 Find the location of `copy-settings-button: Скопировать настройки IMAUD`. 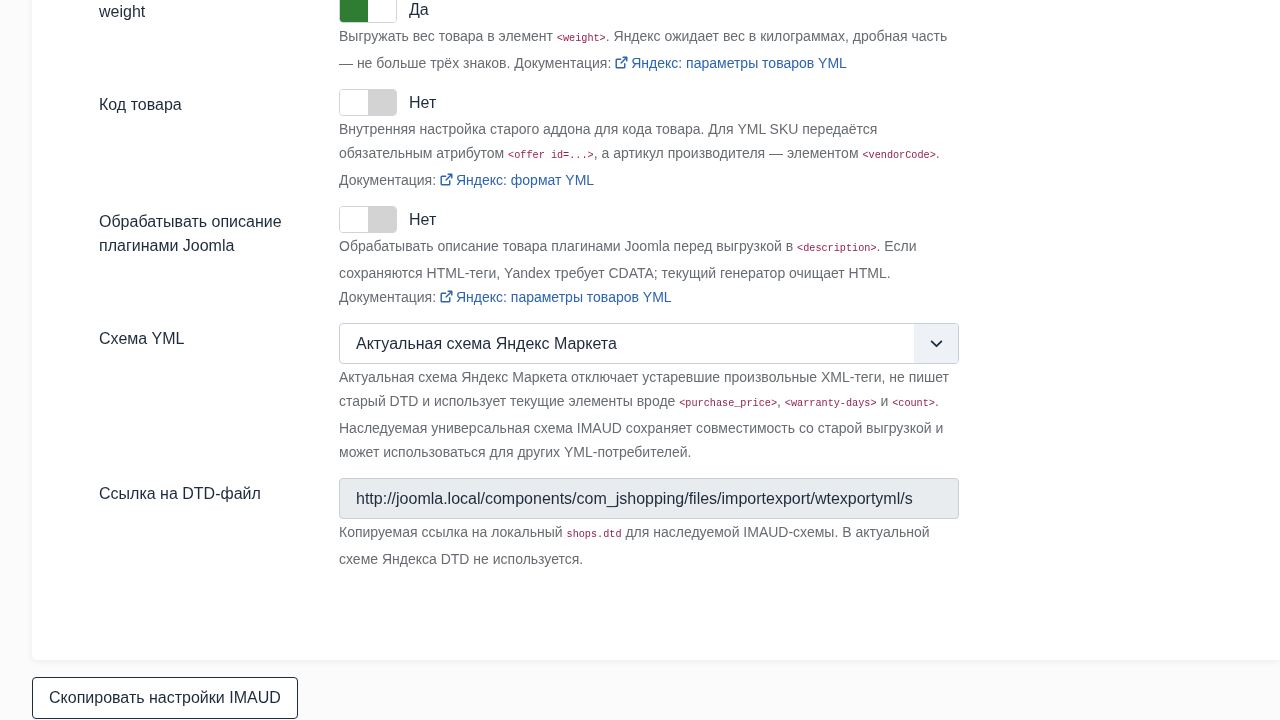

copy-settings-button: Скопировать настройки IMAUD is located at coordinates (165, 698).